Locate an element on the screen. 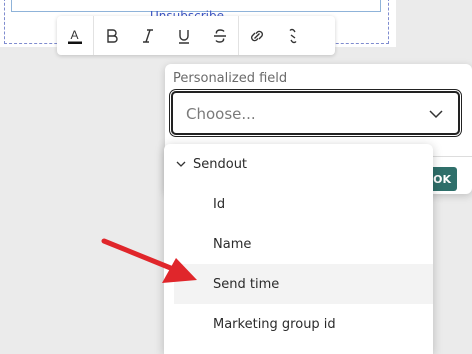 The height and width of the screenshot is (354, 472). unlink-icon is located at coordinates (293, 35).